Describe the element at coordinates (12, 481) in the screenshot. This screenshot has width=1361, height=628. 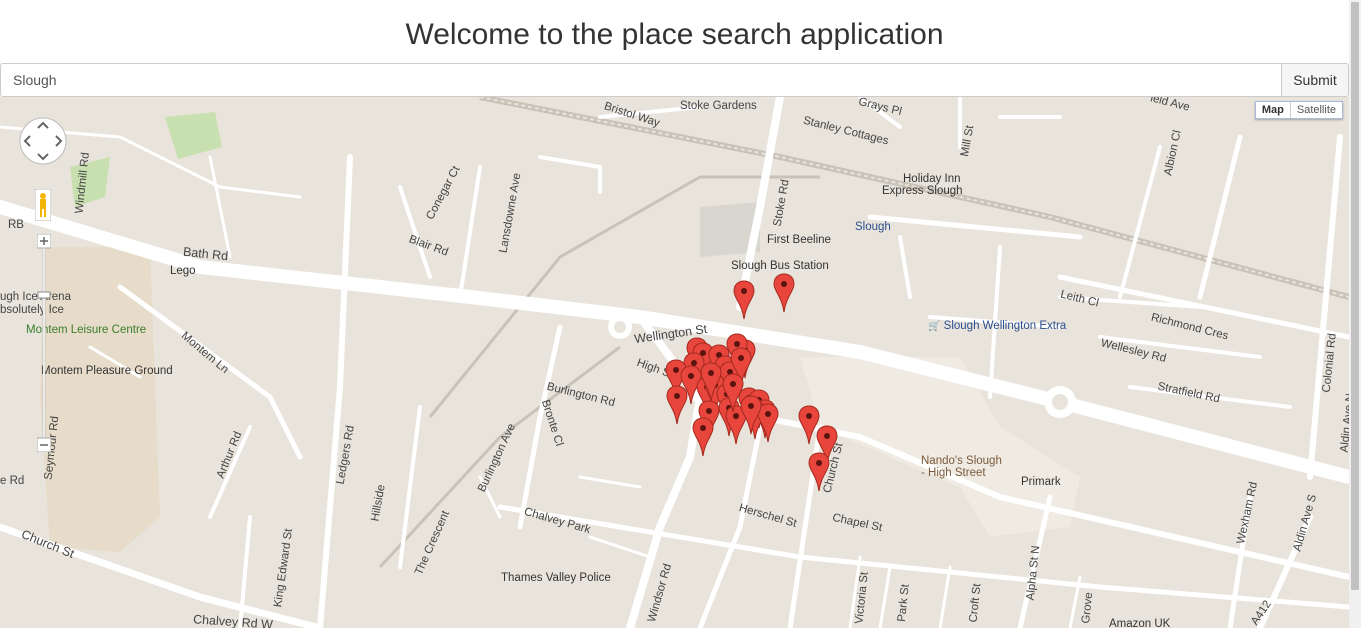
I see `street-label: e Rd` at that location.